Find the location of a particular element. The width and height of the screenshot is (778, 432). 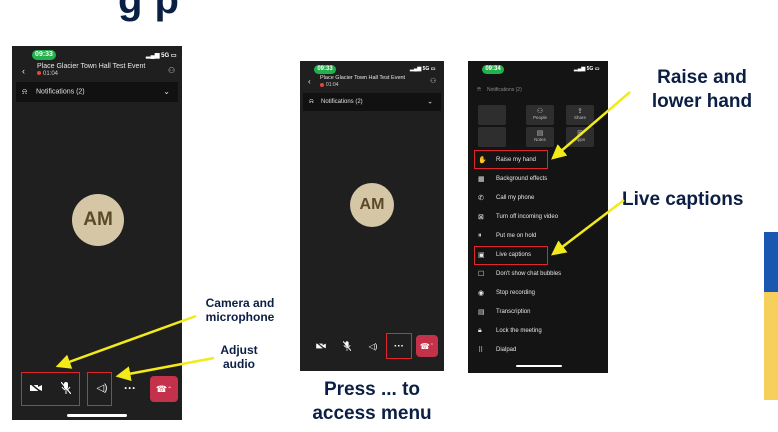

menu-label: Transcription is located at coordinates (513, 311).